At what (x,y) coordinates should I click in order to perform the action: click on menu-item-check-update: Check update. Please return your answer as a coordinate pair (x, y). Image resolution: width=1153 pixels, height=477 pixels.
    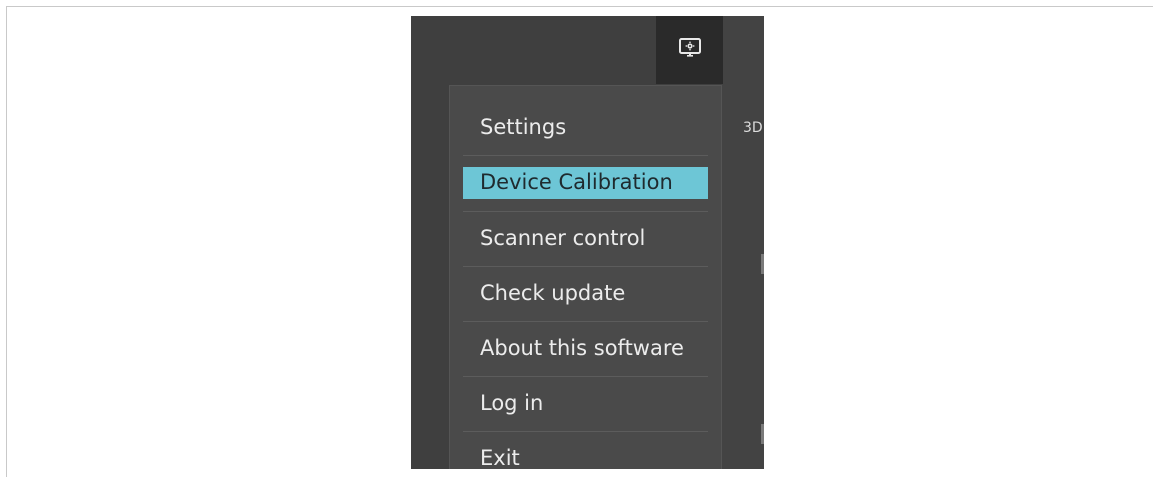
    Looking at the image, I should click on (585, 293).